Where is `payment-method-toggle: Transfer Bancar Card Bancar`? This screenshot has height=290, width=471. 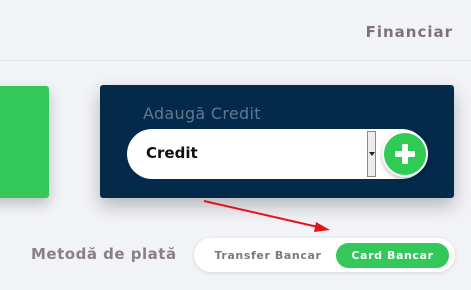
payment-method-toggle: Transfer Bancar Card Bancar is located at coordinates (324, 255).